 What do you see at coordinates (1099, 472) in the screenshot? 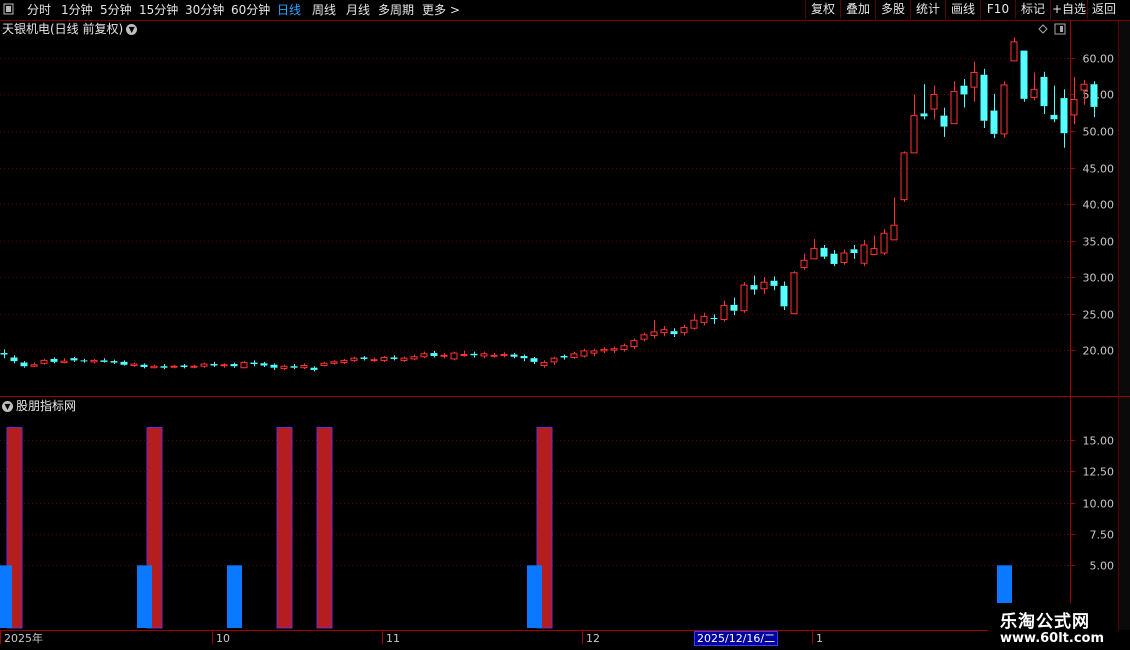
I see `indicator-tick-label: 12.50` at bounding box center [1099, 472].